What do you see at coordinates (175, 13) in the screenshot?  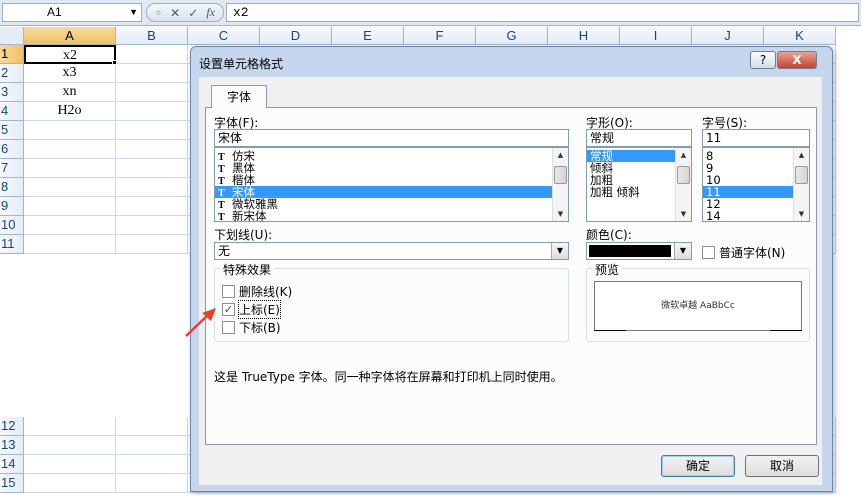 I see `cancel-icon: ✕` at bounding box center [175, 13].